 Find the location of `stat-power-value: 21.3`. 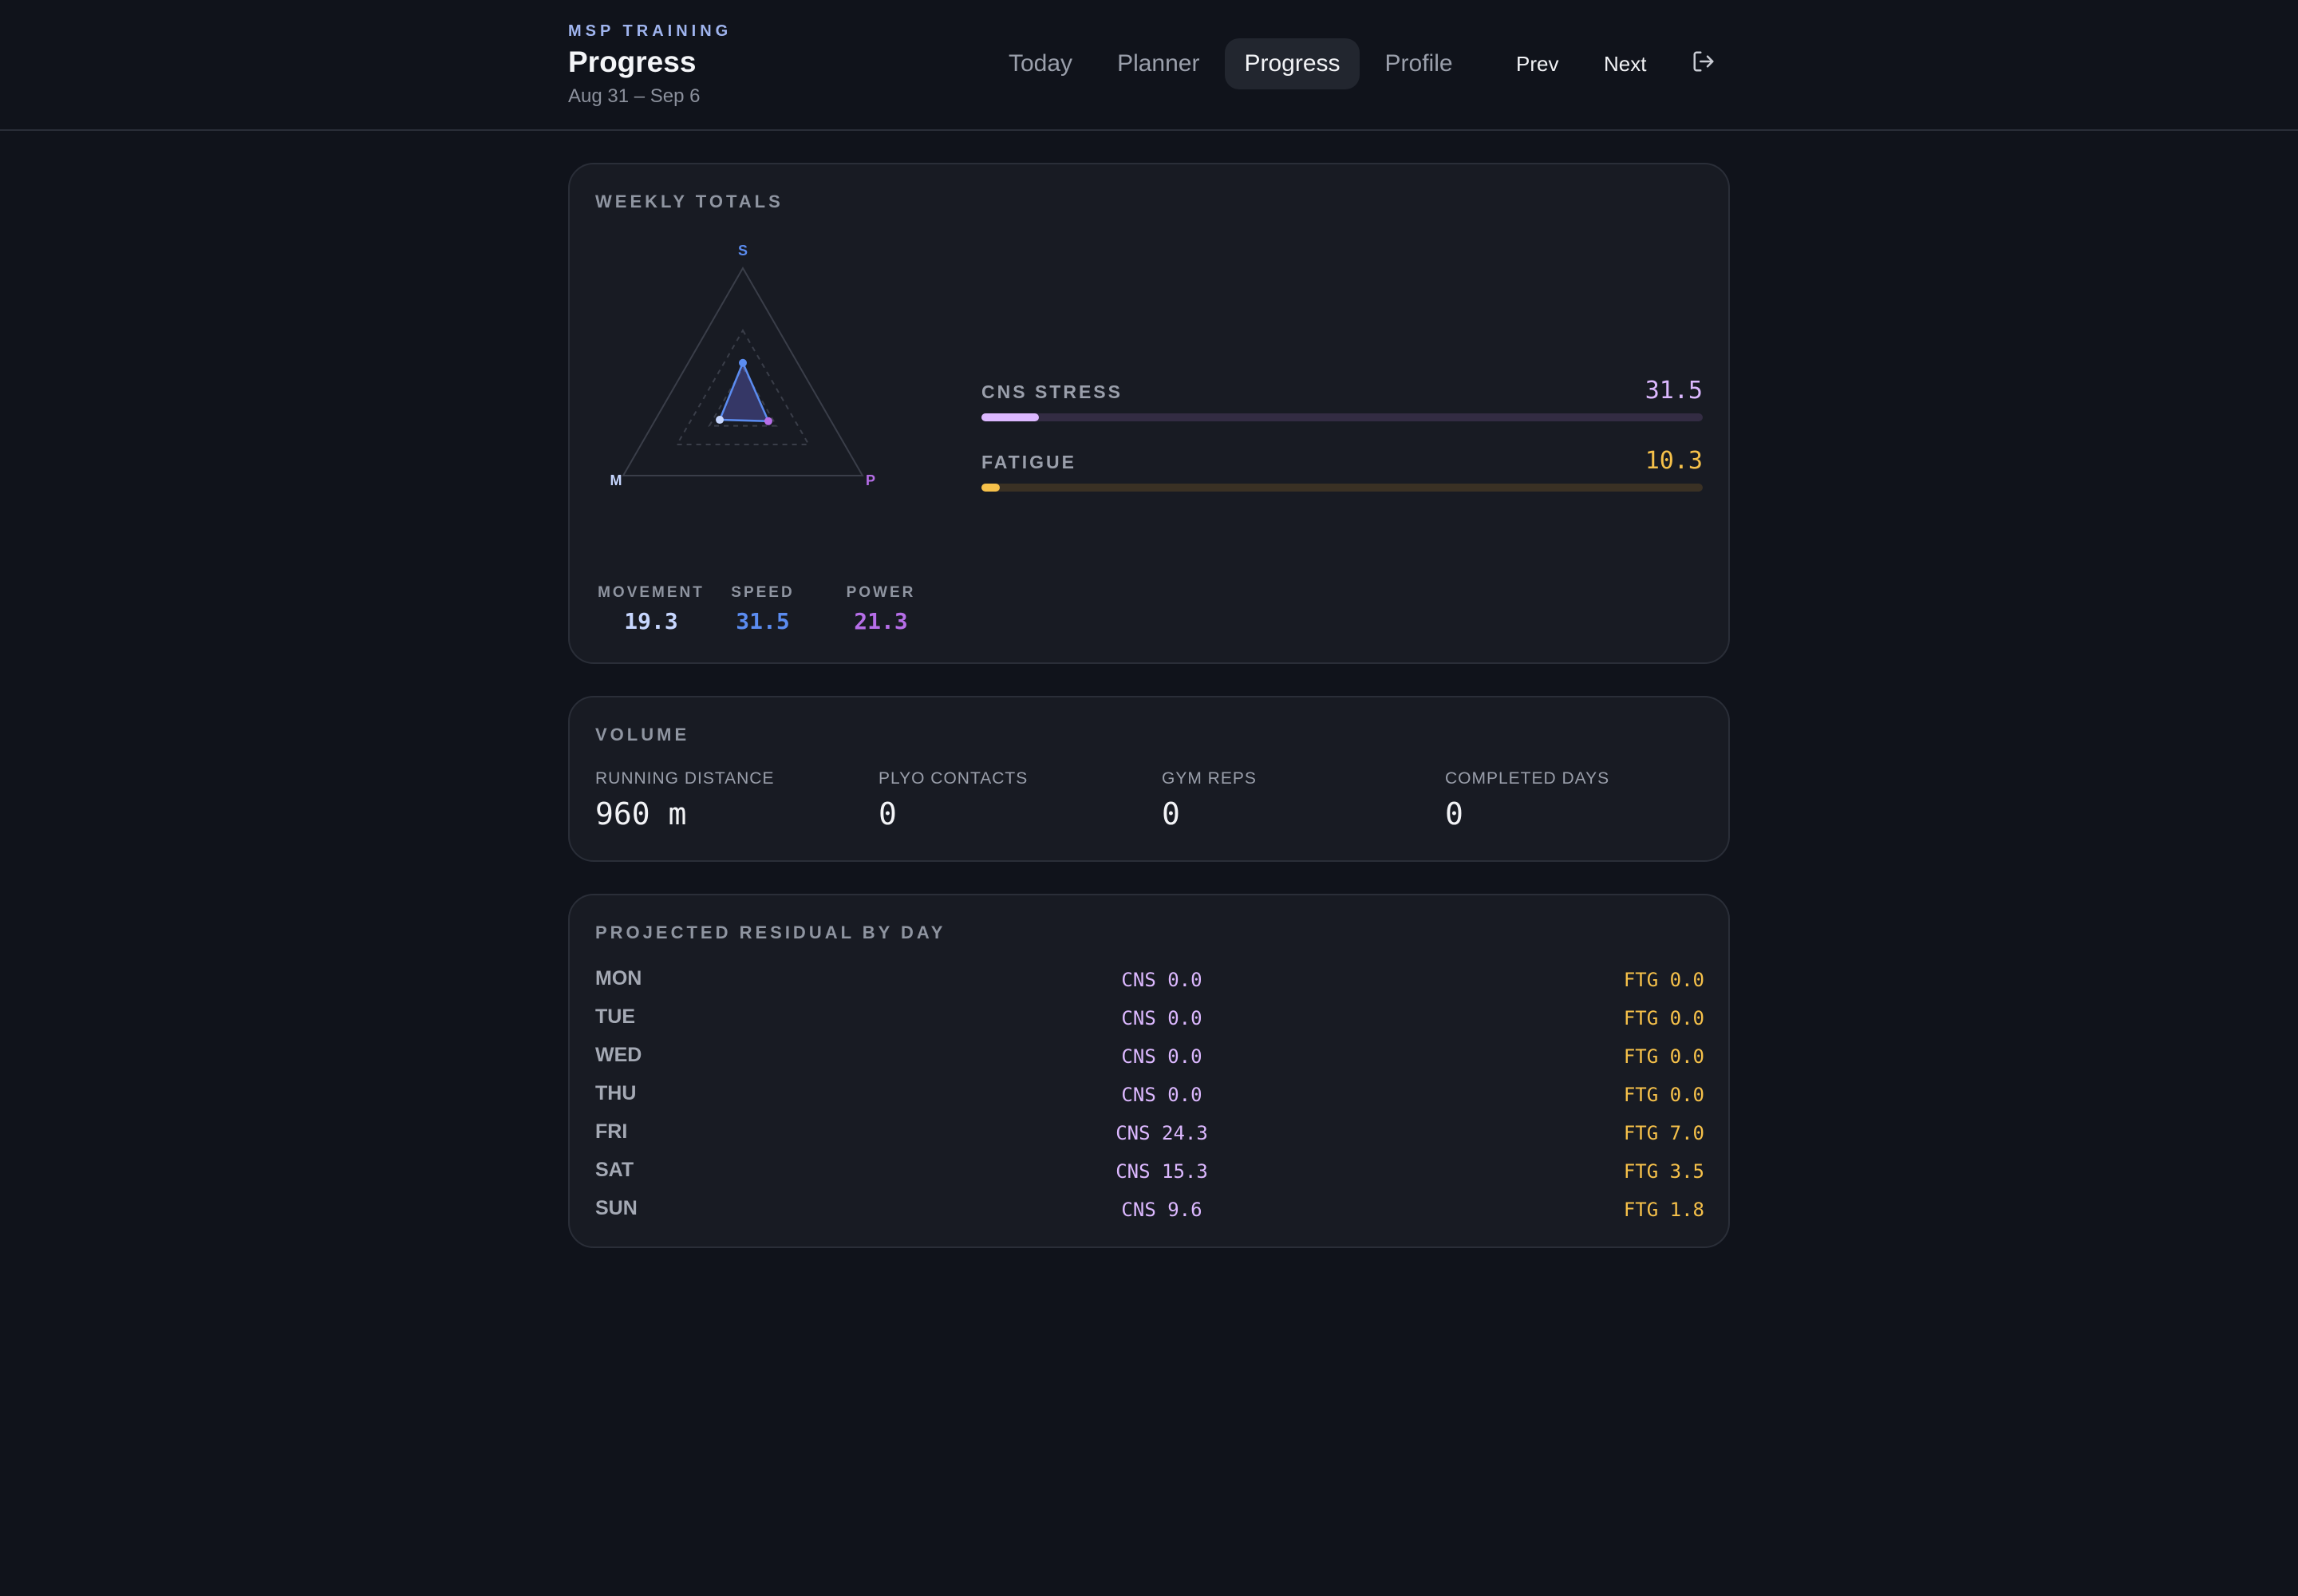

stat-power-value: 21.3 is located at coordinates (881, 621).